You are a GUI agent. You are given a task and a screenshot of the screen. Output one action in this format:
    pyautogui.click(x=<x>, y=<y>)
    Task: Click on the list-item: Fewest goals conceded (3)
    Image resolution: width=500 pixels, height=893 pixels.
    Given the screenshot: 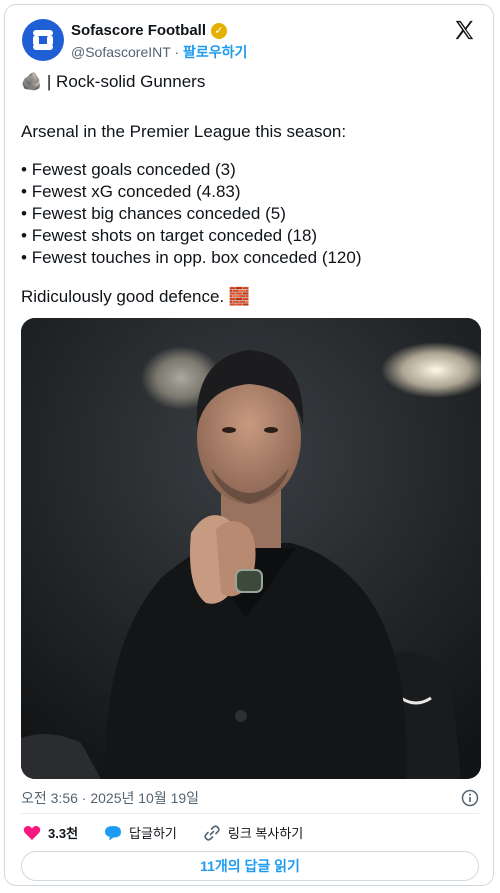 What is the action you would take?
    pyautogui.click(x=251, y=170)
    